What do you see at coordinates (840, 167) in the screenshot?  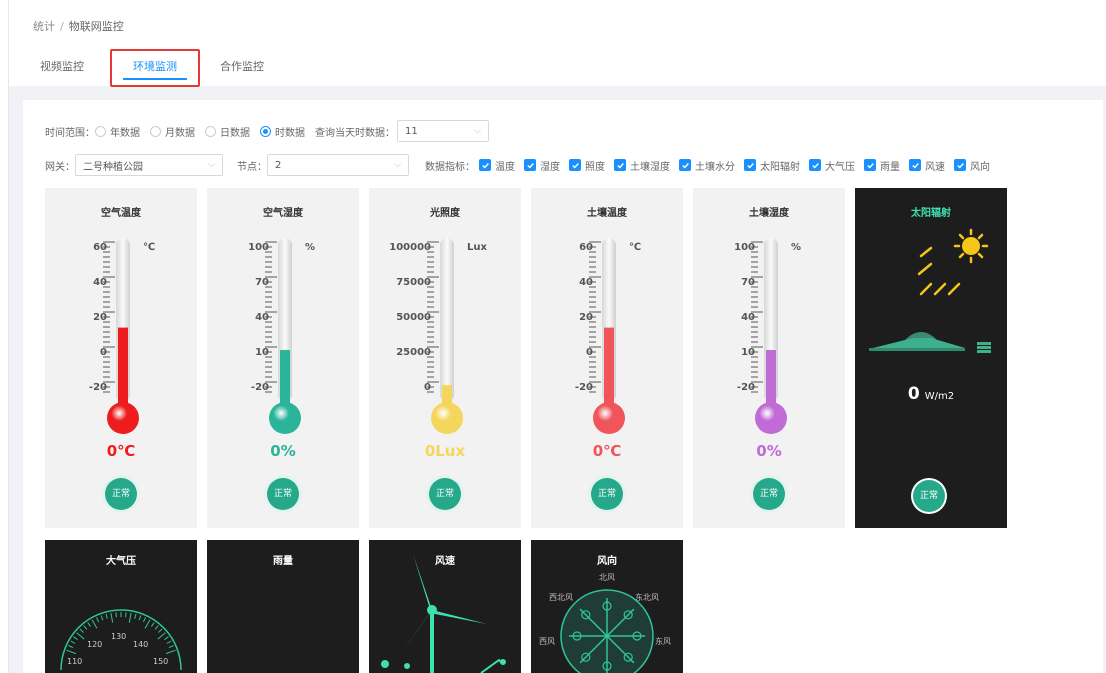 I see `metric-checkbox-label: 大气压` at bounding box center [840, 167].